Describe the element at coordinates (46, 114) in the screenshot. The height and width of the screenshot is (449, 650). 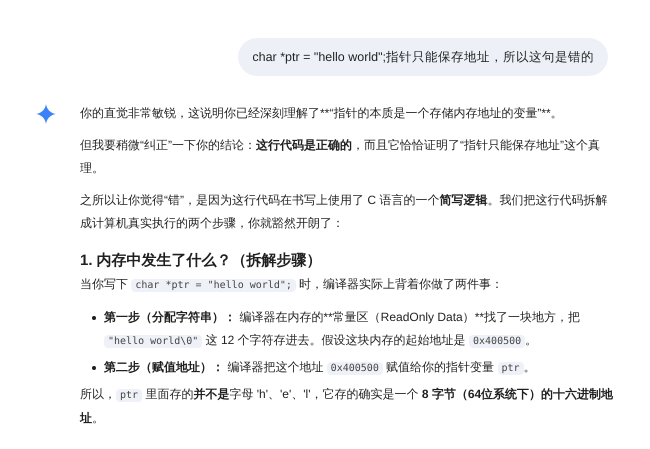
I see `sparkle-icon` at that location.